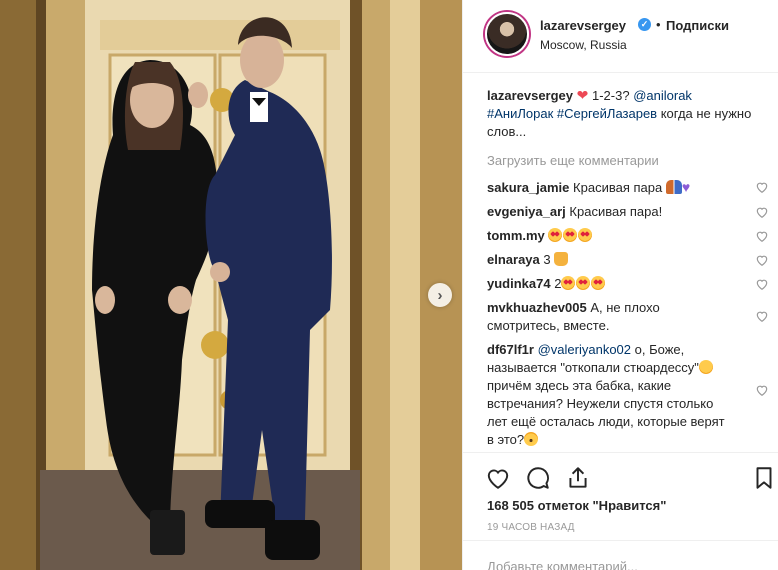 The image size is (778, 570). Describe the element at coordinates (520, 113) in the screenshot. I see `caption-hashtag-1: #АниЛорак` at that location.